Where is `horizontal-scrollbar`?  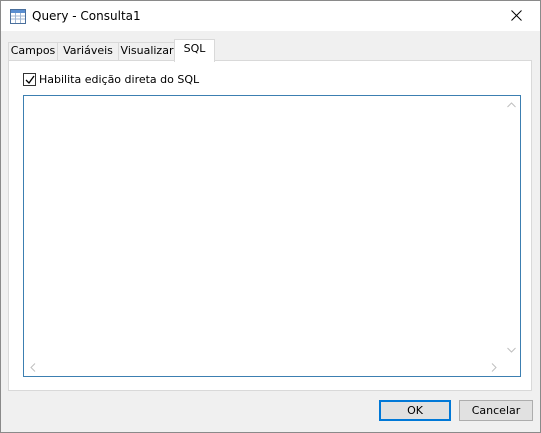 horizontal-scrollbar is located at coordinates (263, 367).